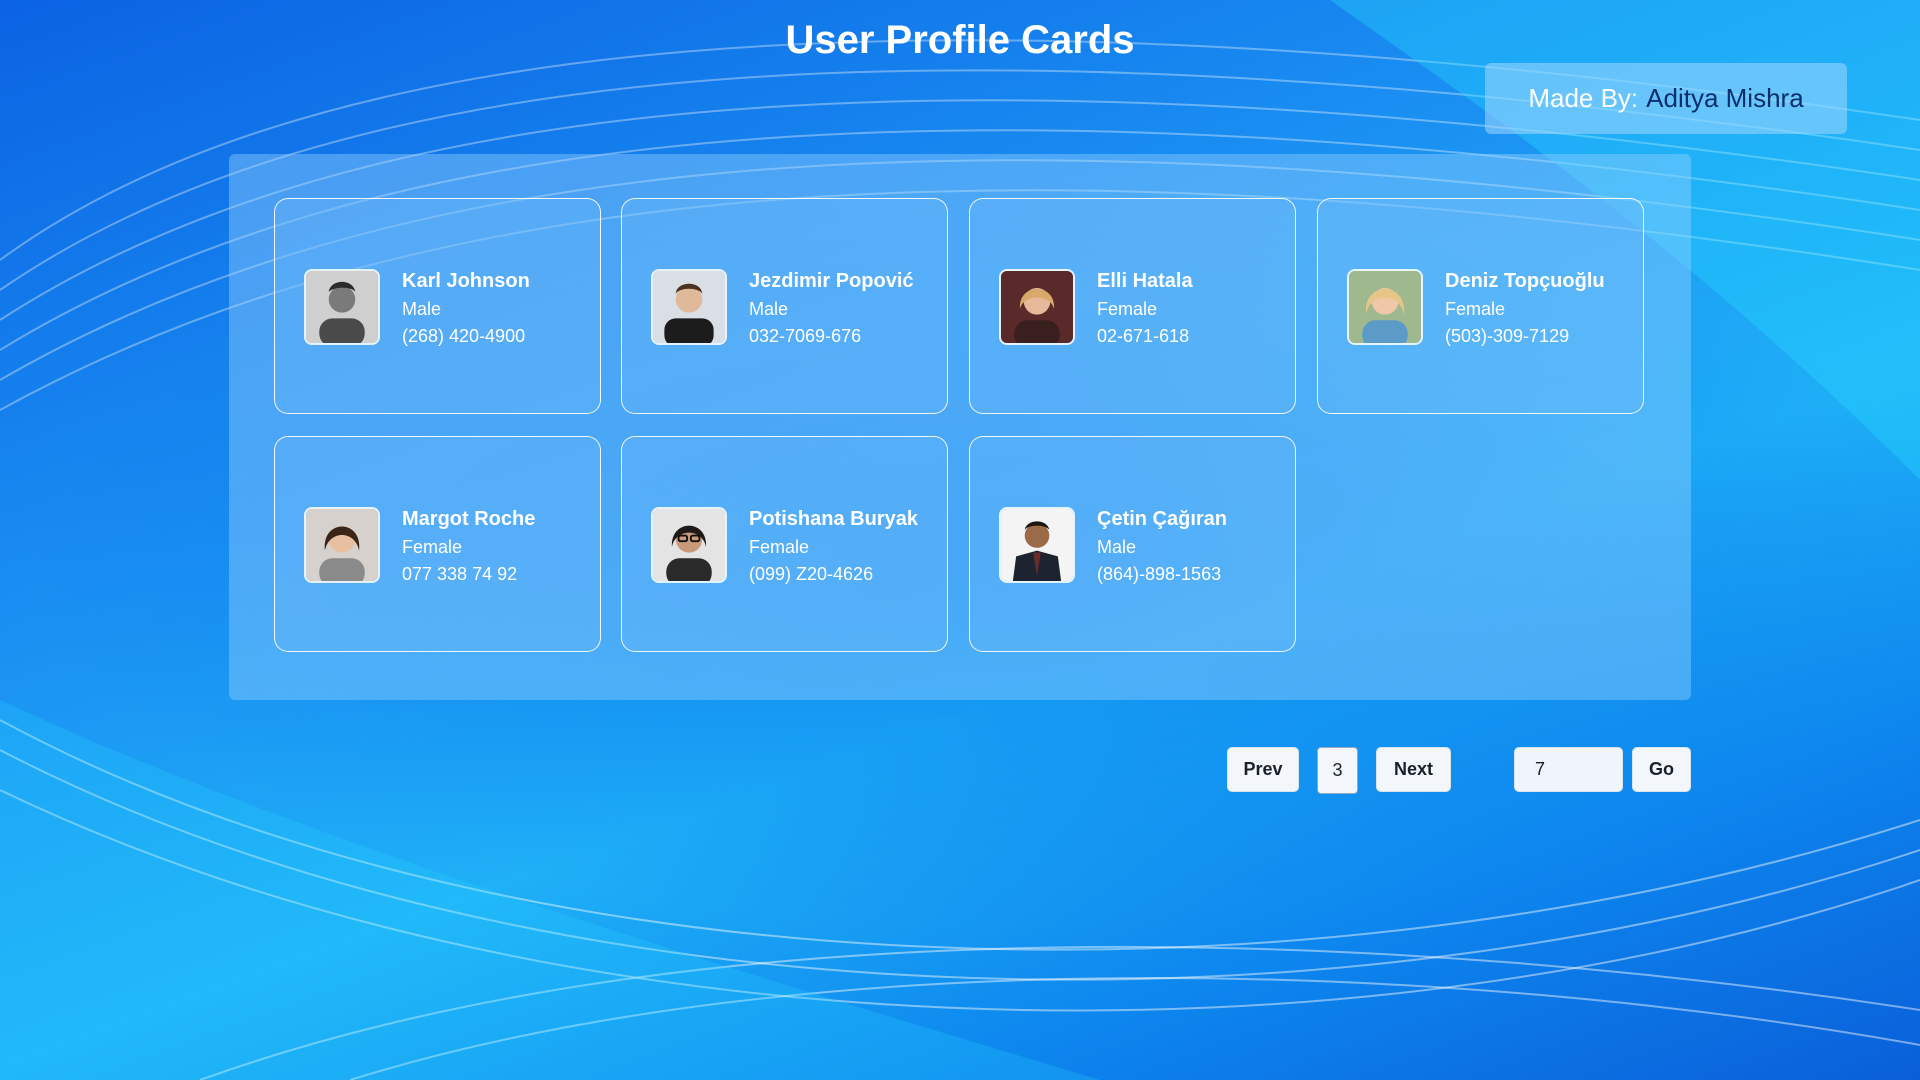 Image resolution: width=1920 pixels, height=1080 pixels. I want to click on card-phone: 032-7069-676, so click(805, 336).